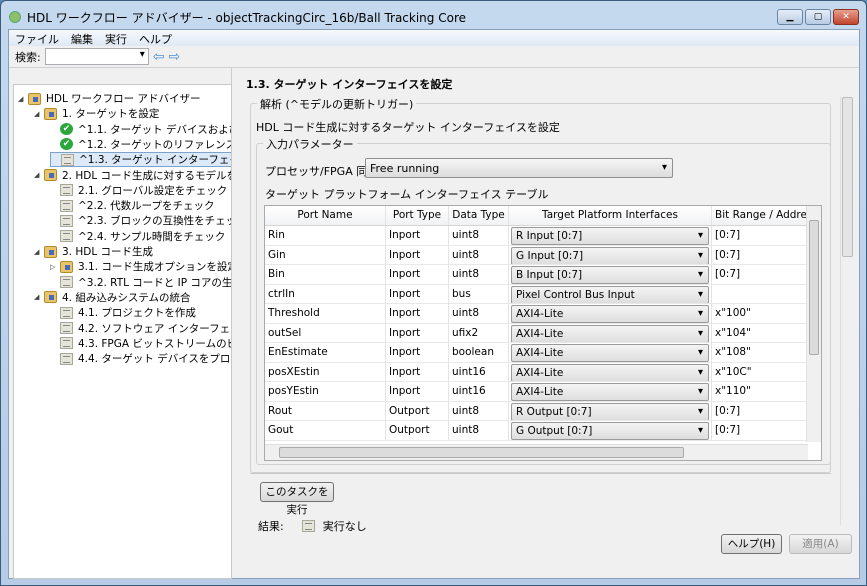 The width and height of the screenshot is (867, 586). What do you see at coordinates (55, 267) in the screenshot?
I see `expand-toggle-icon: ▷` at bounding box center [55, 267].